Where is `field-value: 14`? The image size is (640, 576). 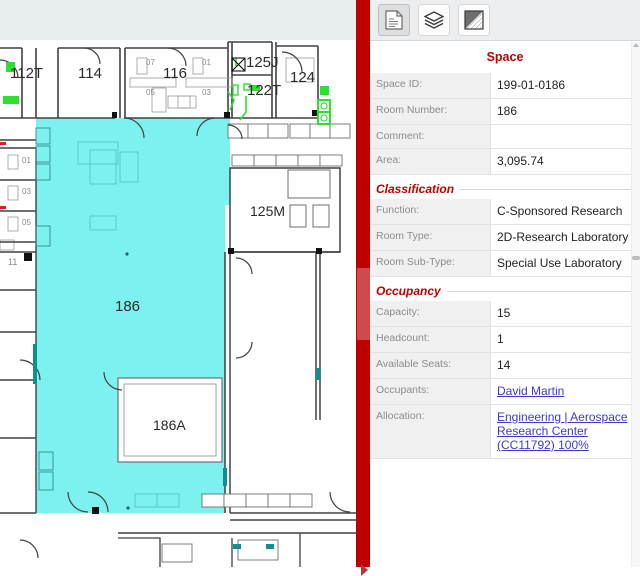
field-value: 14 is located at coordinates (565, 366).